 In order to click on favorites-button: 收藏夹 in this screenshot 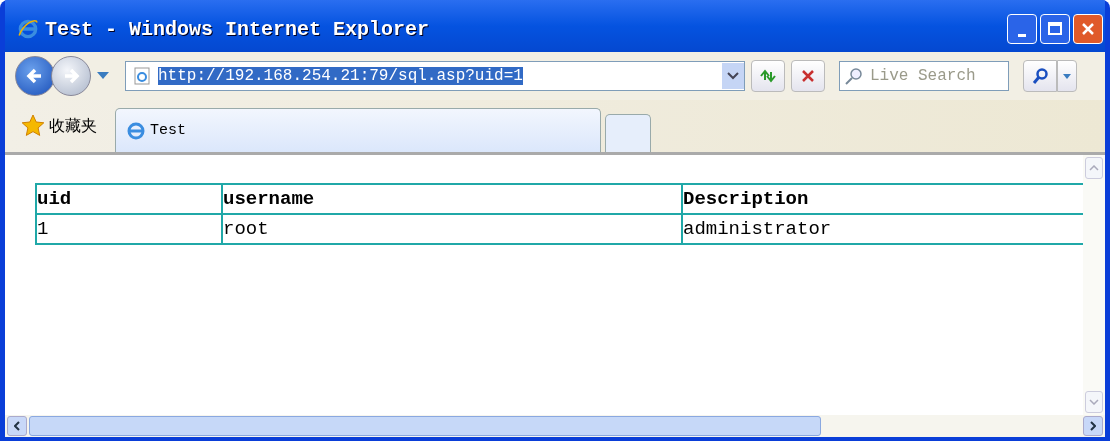, I will do `click(61, 126)`.